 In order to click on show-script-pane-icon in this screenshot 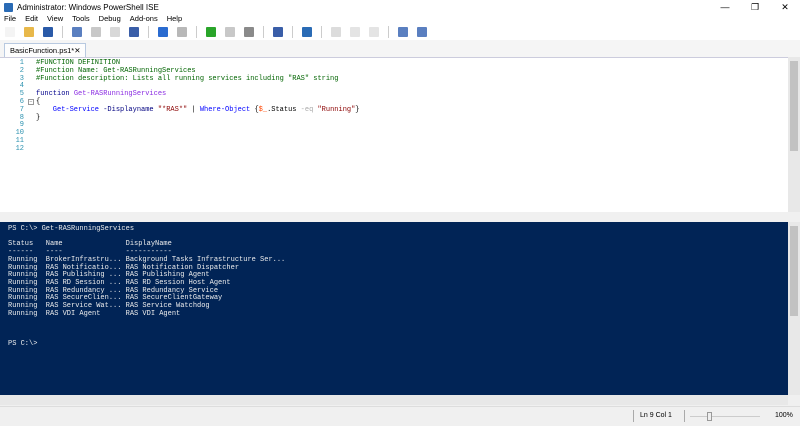, I will do `click(403, 32)`.